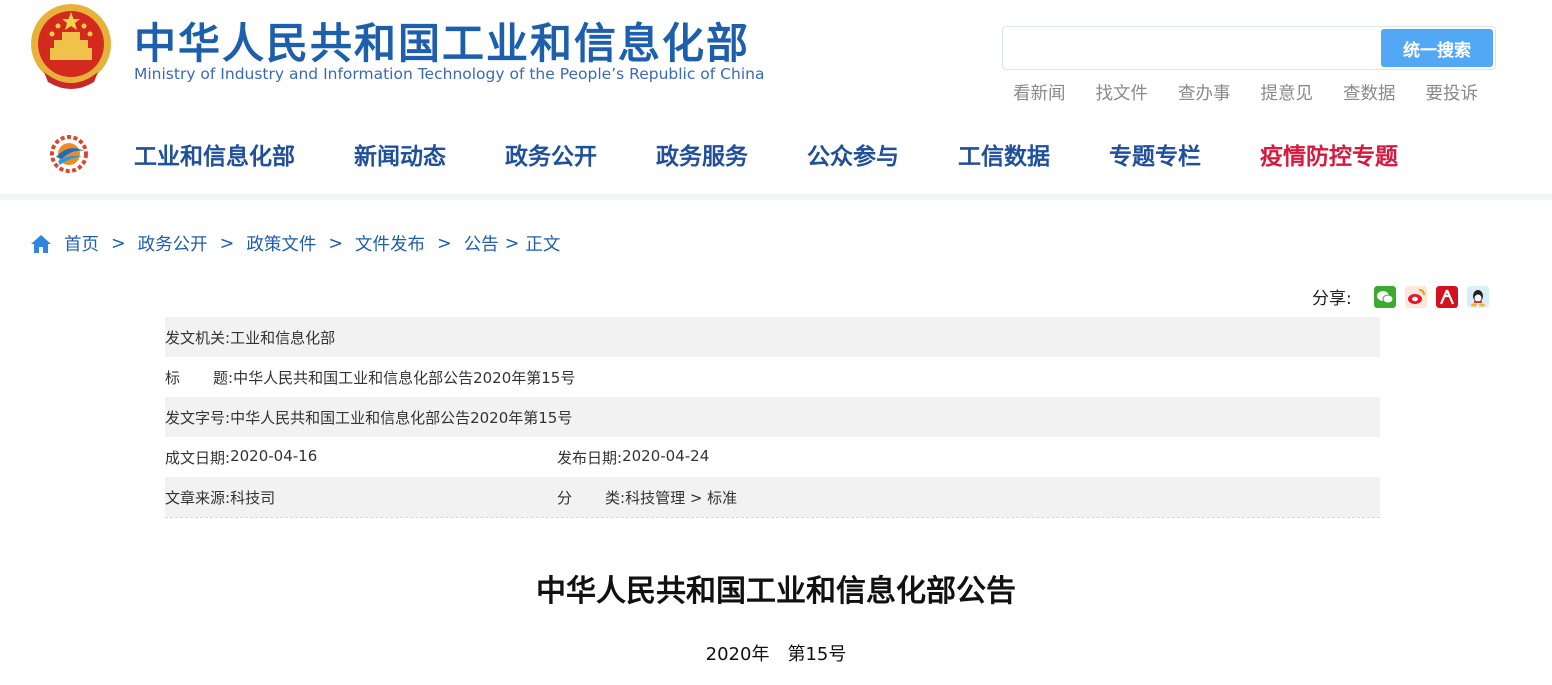 Image resolution: width=1552 pixels, height=685 pixels. Describe the element at coordinates (772, 337) in the screenshot. I see `info-row-issuer: 发文机关: 工业和信息化部` at that location.